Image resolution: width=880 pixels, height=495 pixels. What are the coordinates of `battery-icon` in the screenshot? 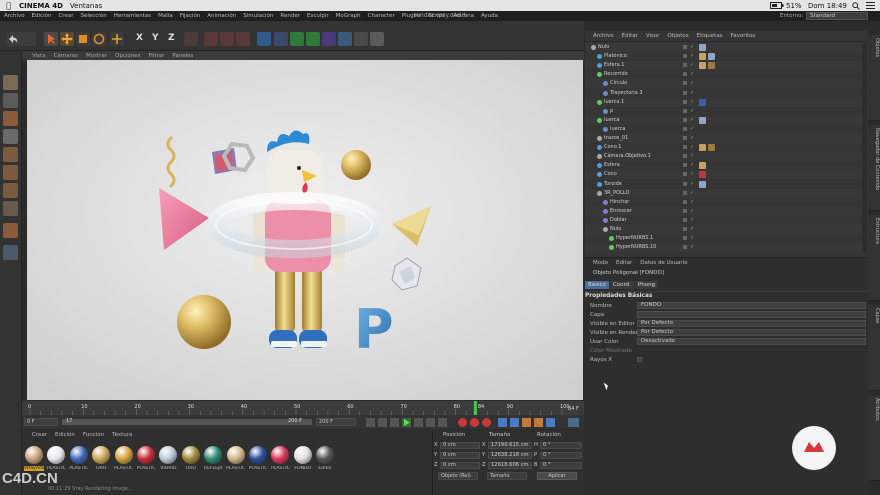 It's located at (777, 5).